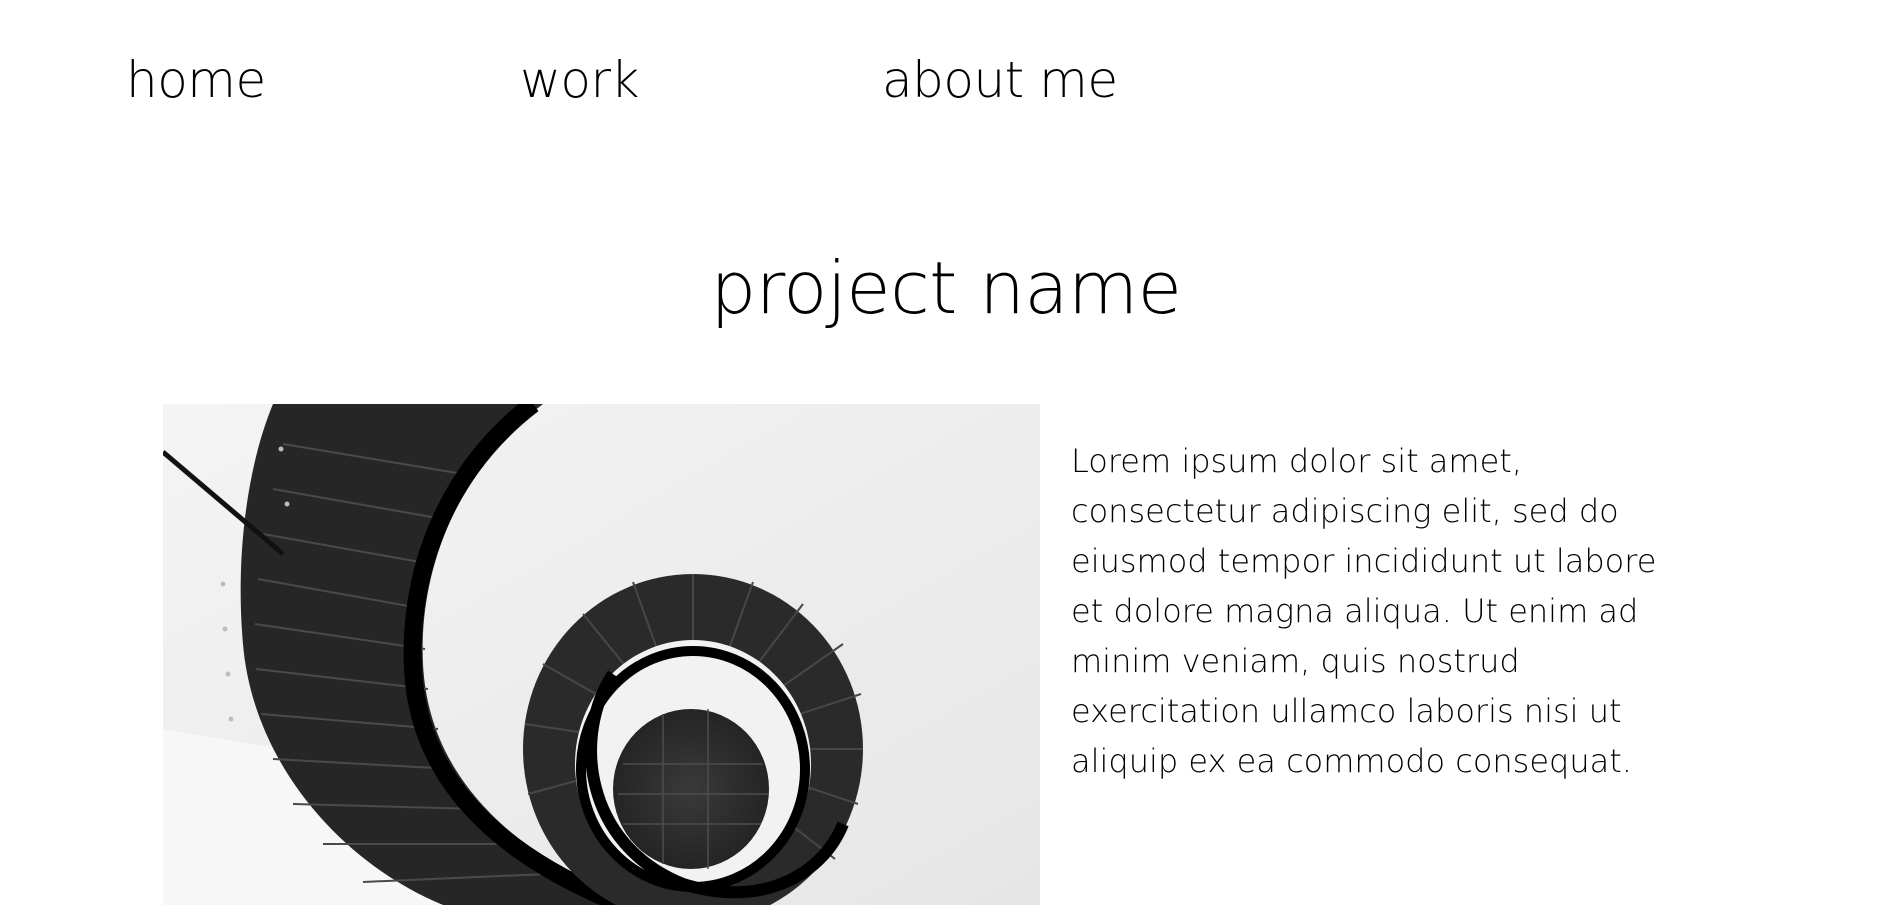 The width and height of the screenshot is (1892, 905). Describe the element at coordinates (946, 288) in the screenshot. I see `project-title: project name` at that location.